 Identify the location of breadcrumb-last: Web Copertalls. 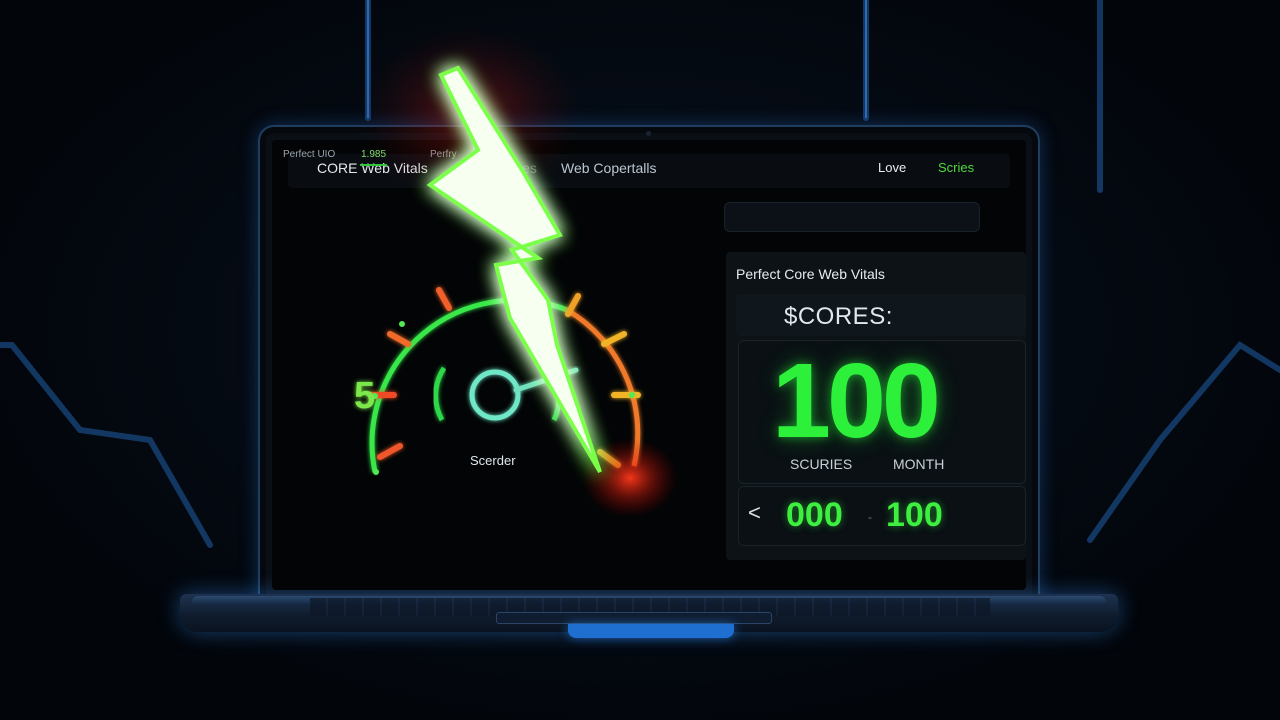
(608, 168).